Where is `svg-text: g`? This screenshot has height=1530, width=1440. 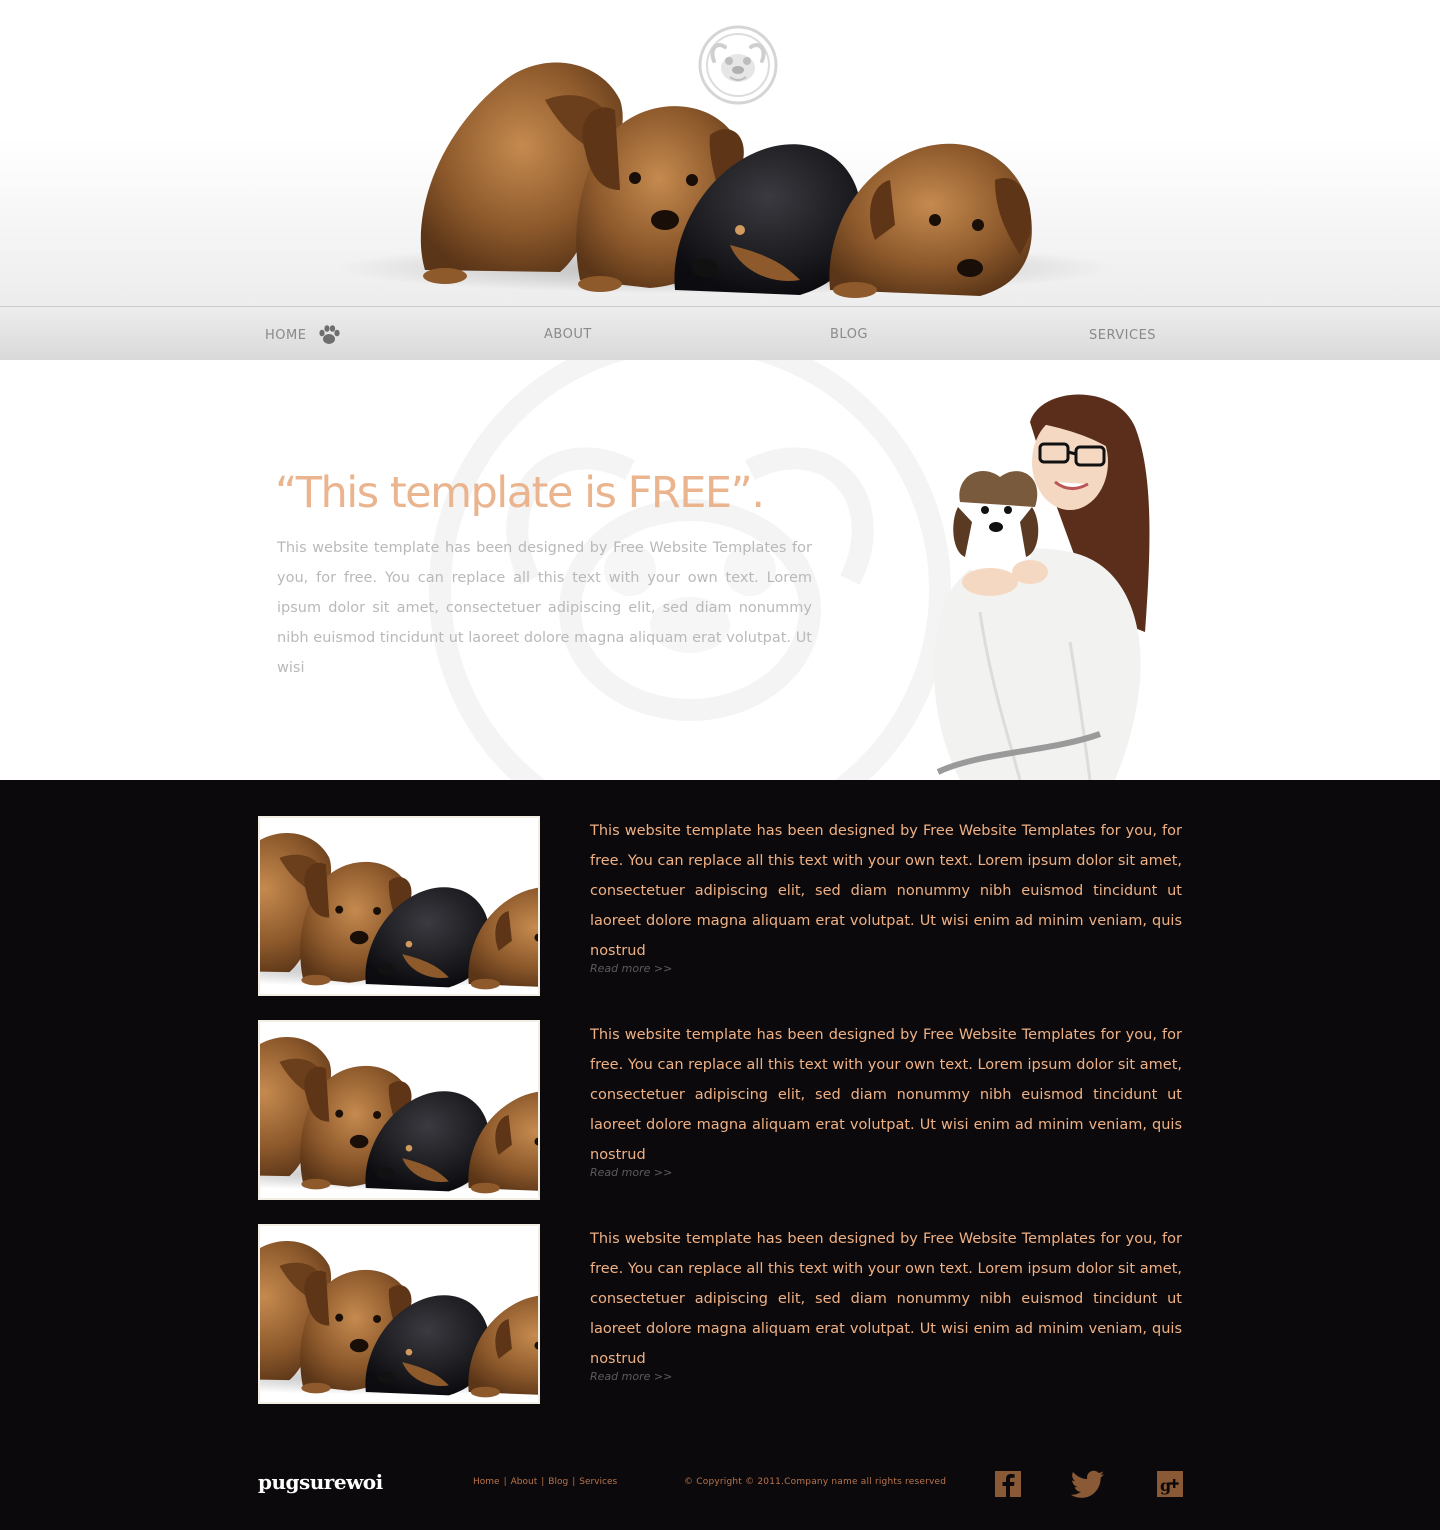 svg-text: g is located at coordinates (1165, 1485).